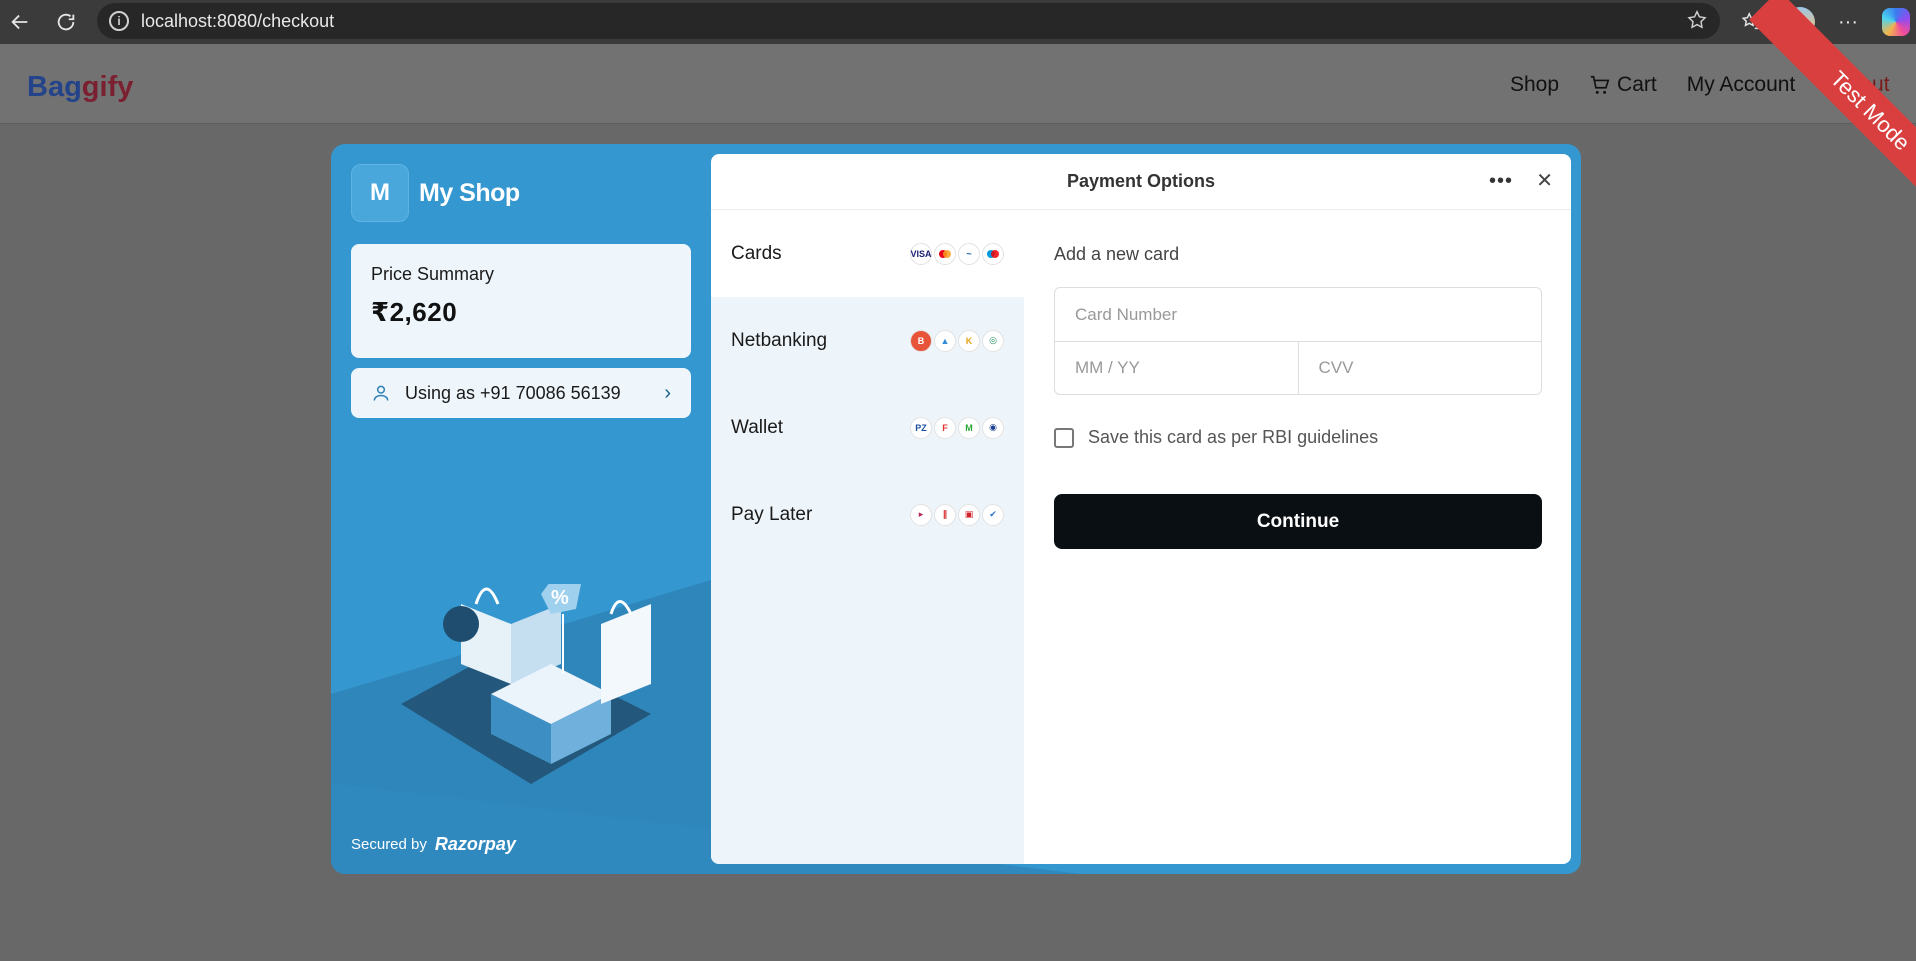 The width and height of the screenshot is (1916, 961). I want to click on chevron-right-icon: ›, so click(667, 392).